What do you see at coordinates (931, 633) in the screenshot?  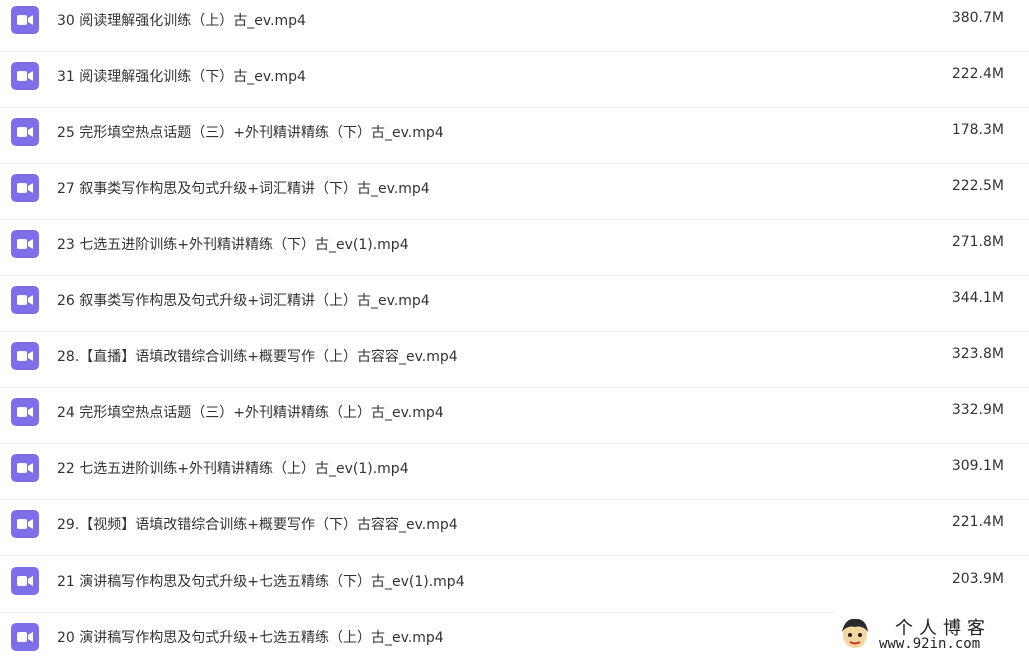 I see `blog-watermark: 个人博客 www.92in.com` at bounding box center [931, 633].